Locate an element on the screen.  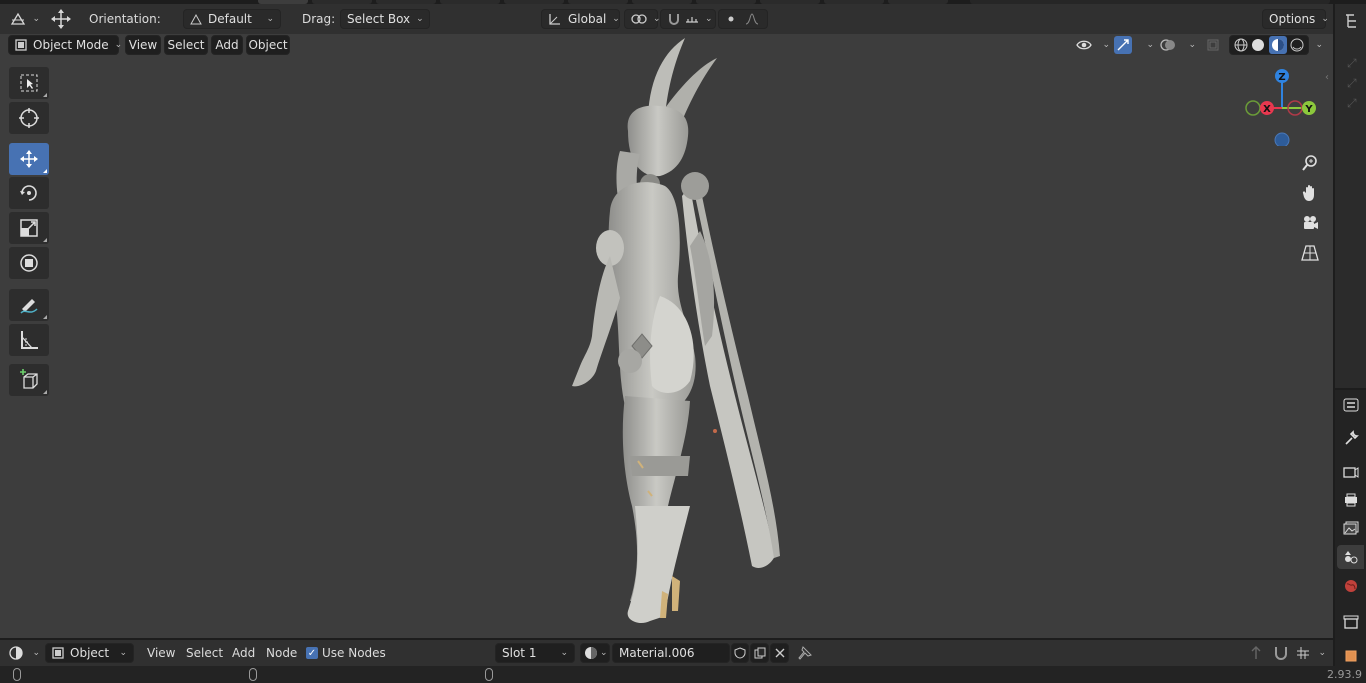
add-cube-icon is located at coordinates (29, 379).